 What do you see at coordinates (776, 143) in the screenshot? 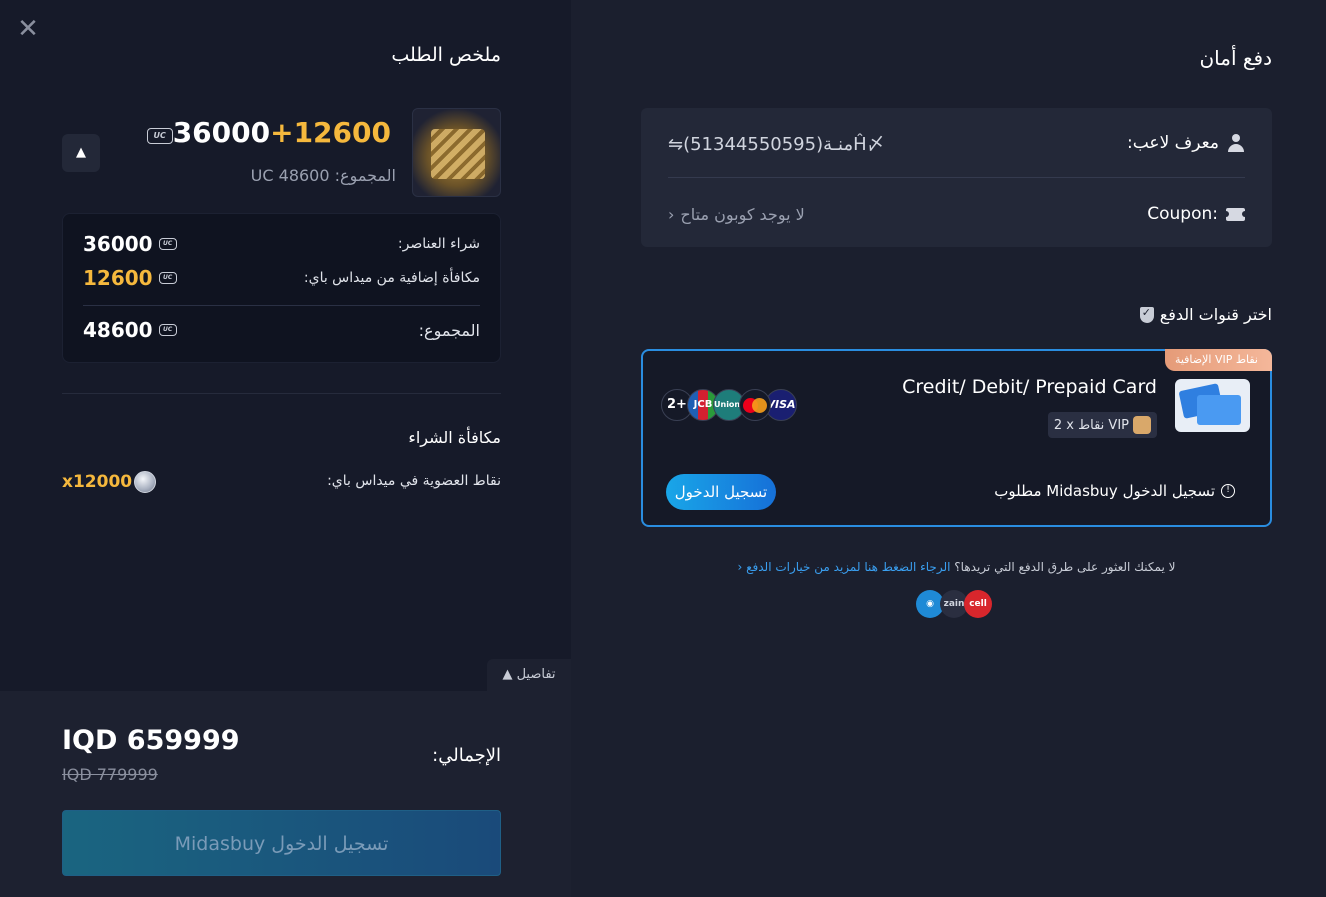
I see `player-id-value: ⇋(51344550595)ﻣﻨـﺔĤ〆` at bounding box center [776, 143].